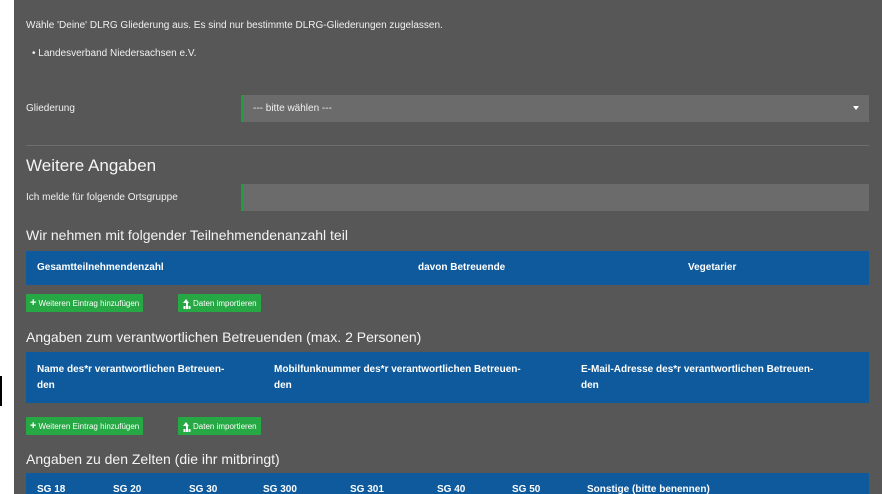 This screenshot has width=882, height=494. What do you see at coordinates (1, 391) in the screenshot?
I see `page-edge-marker` at bounding box center [1, 391].